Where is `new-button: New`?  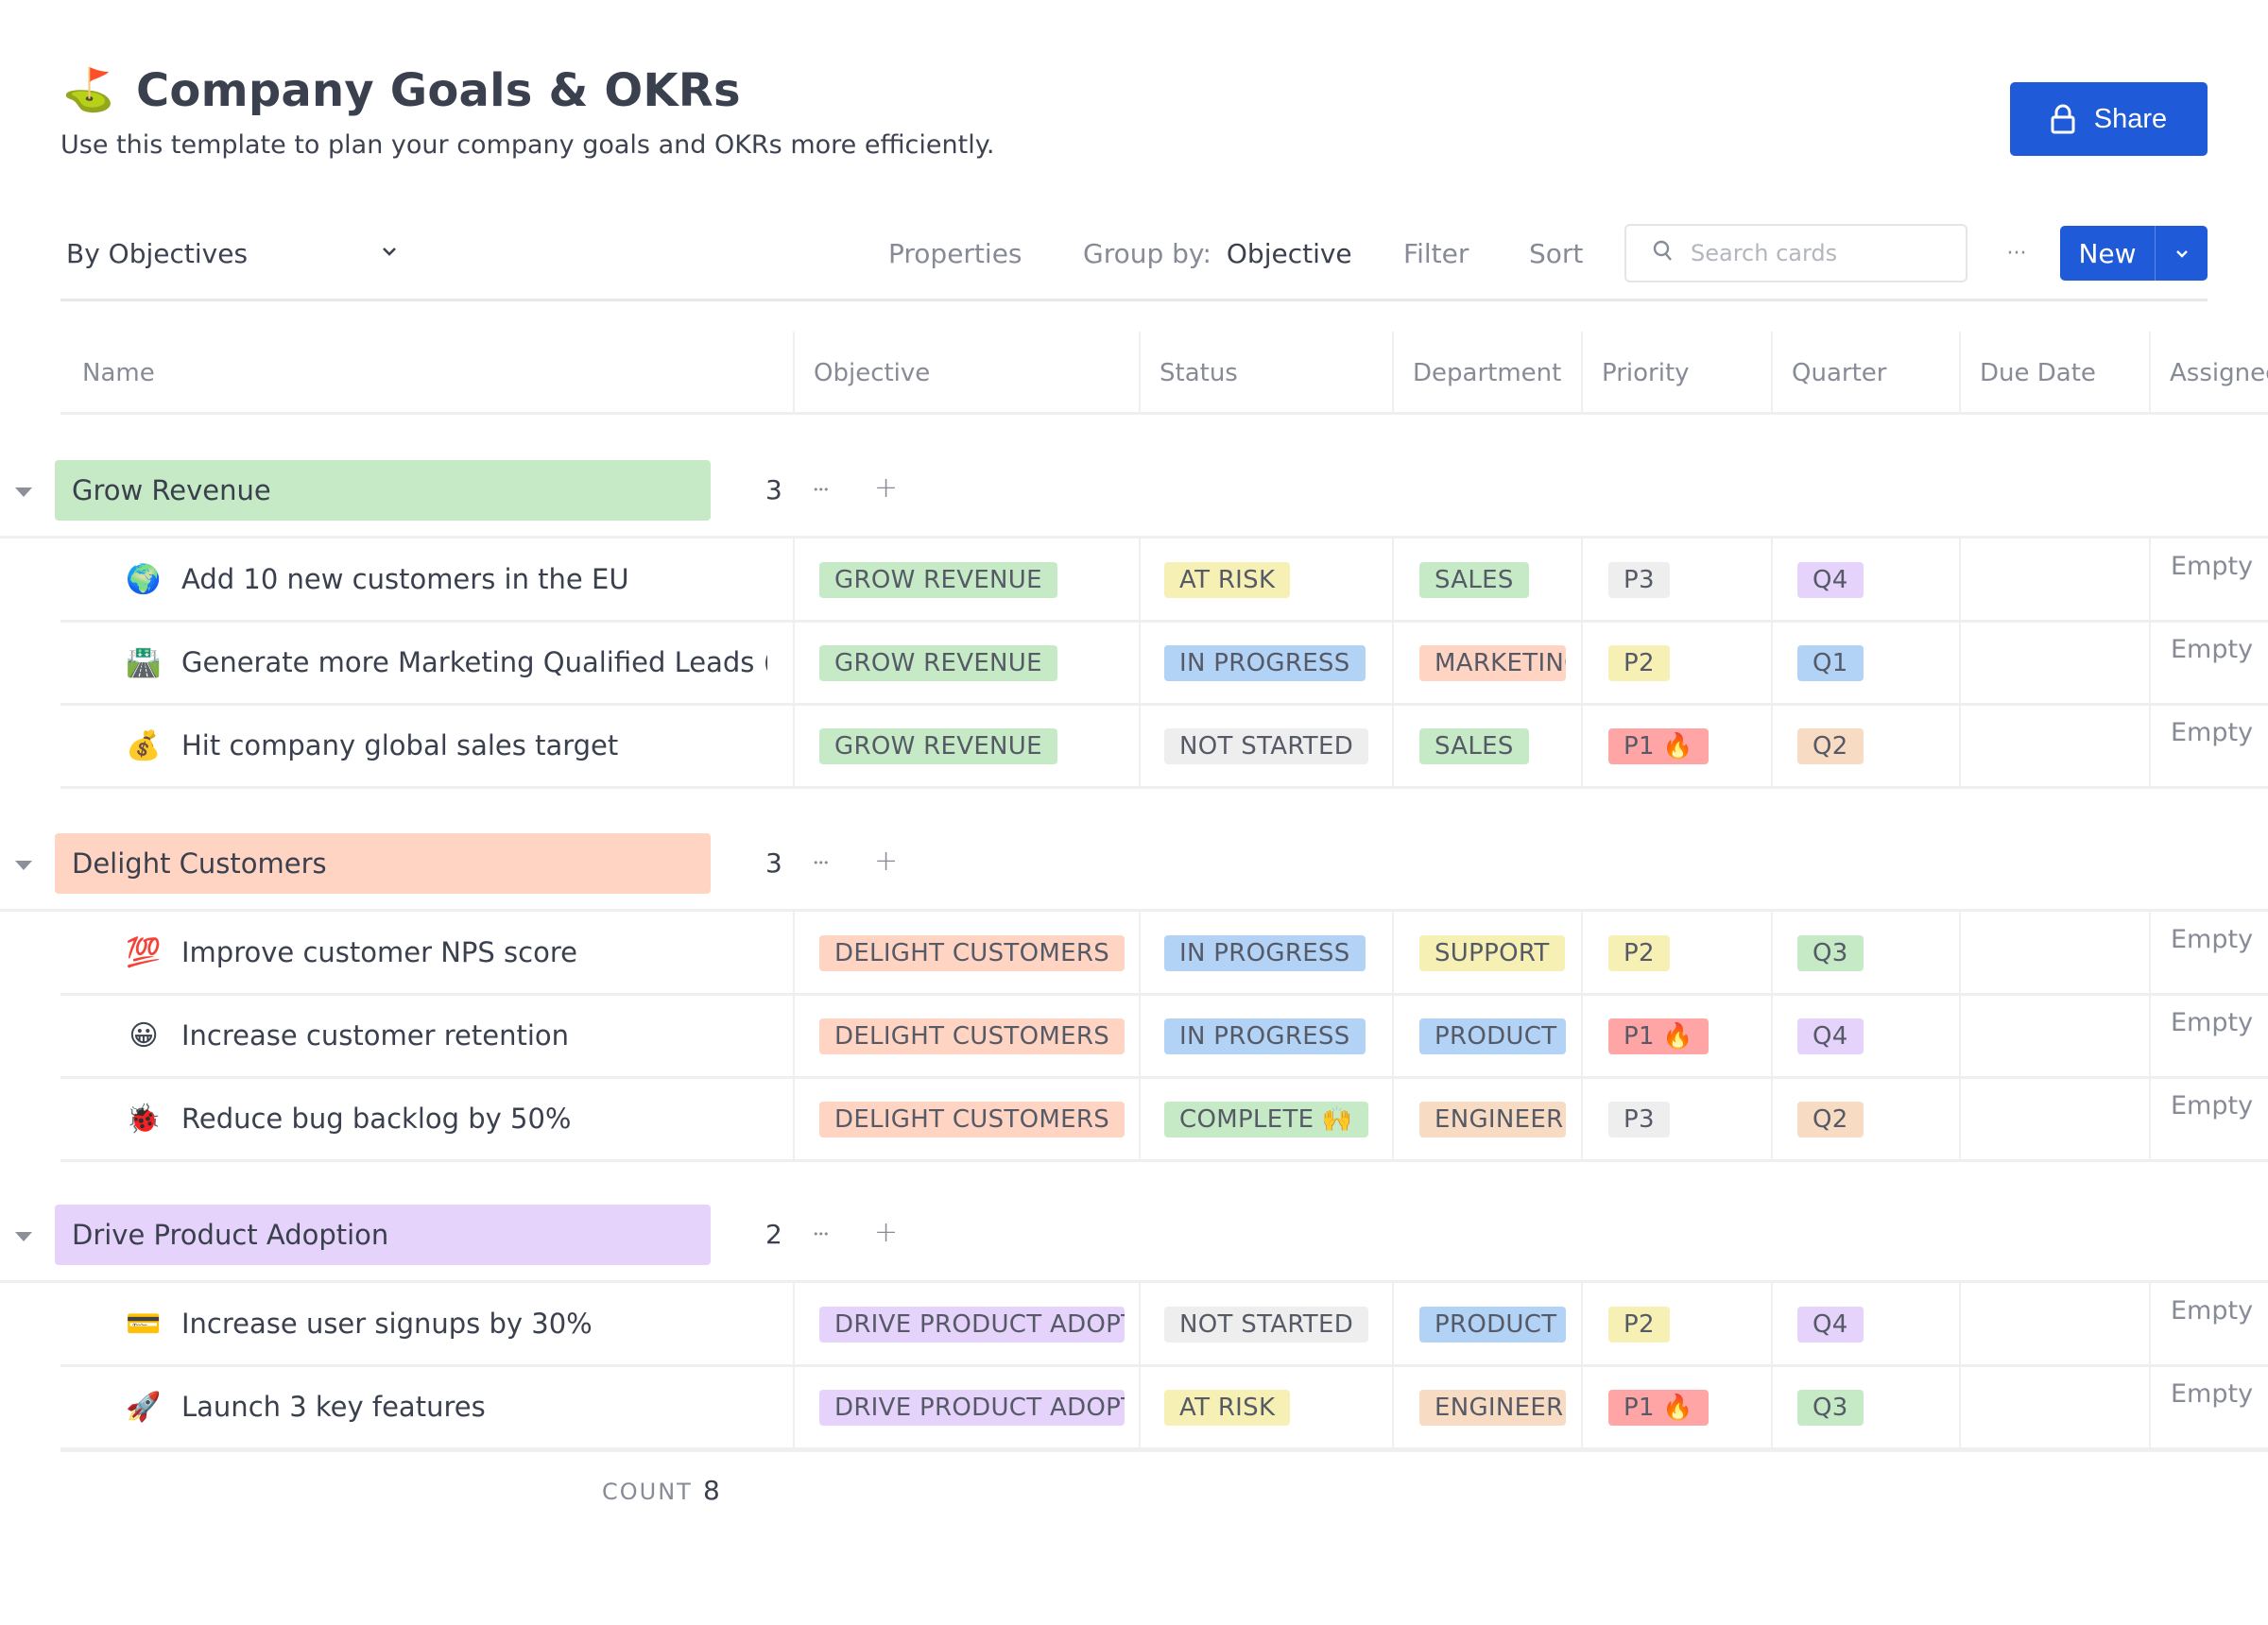 new-button: New is located at coordinates (2107, 254).